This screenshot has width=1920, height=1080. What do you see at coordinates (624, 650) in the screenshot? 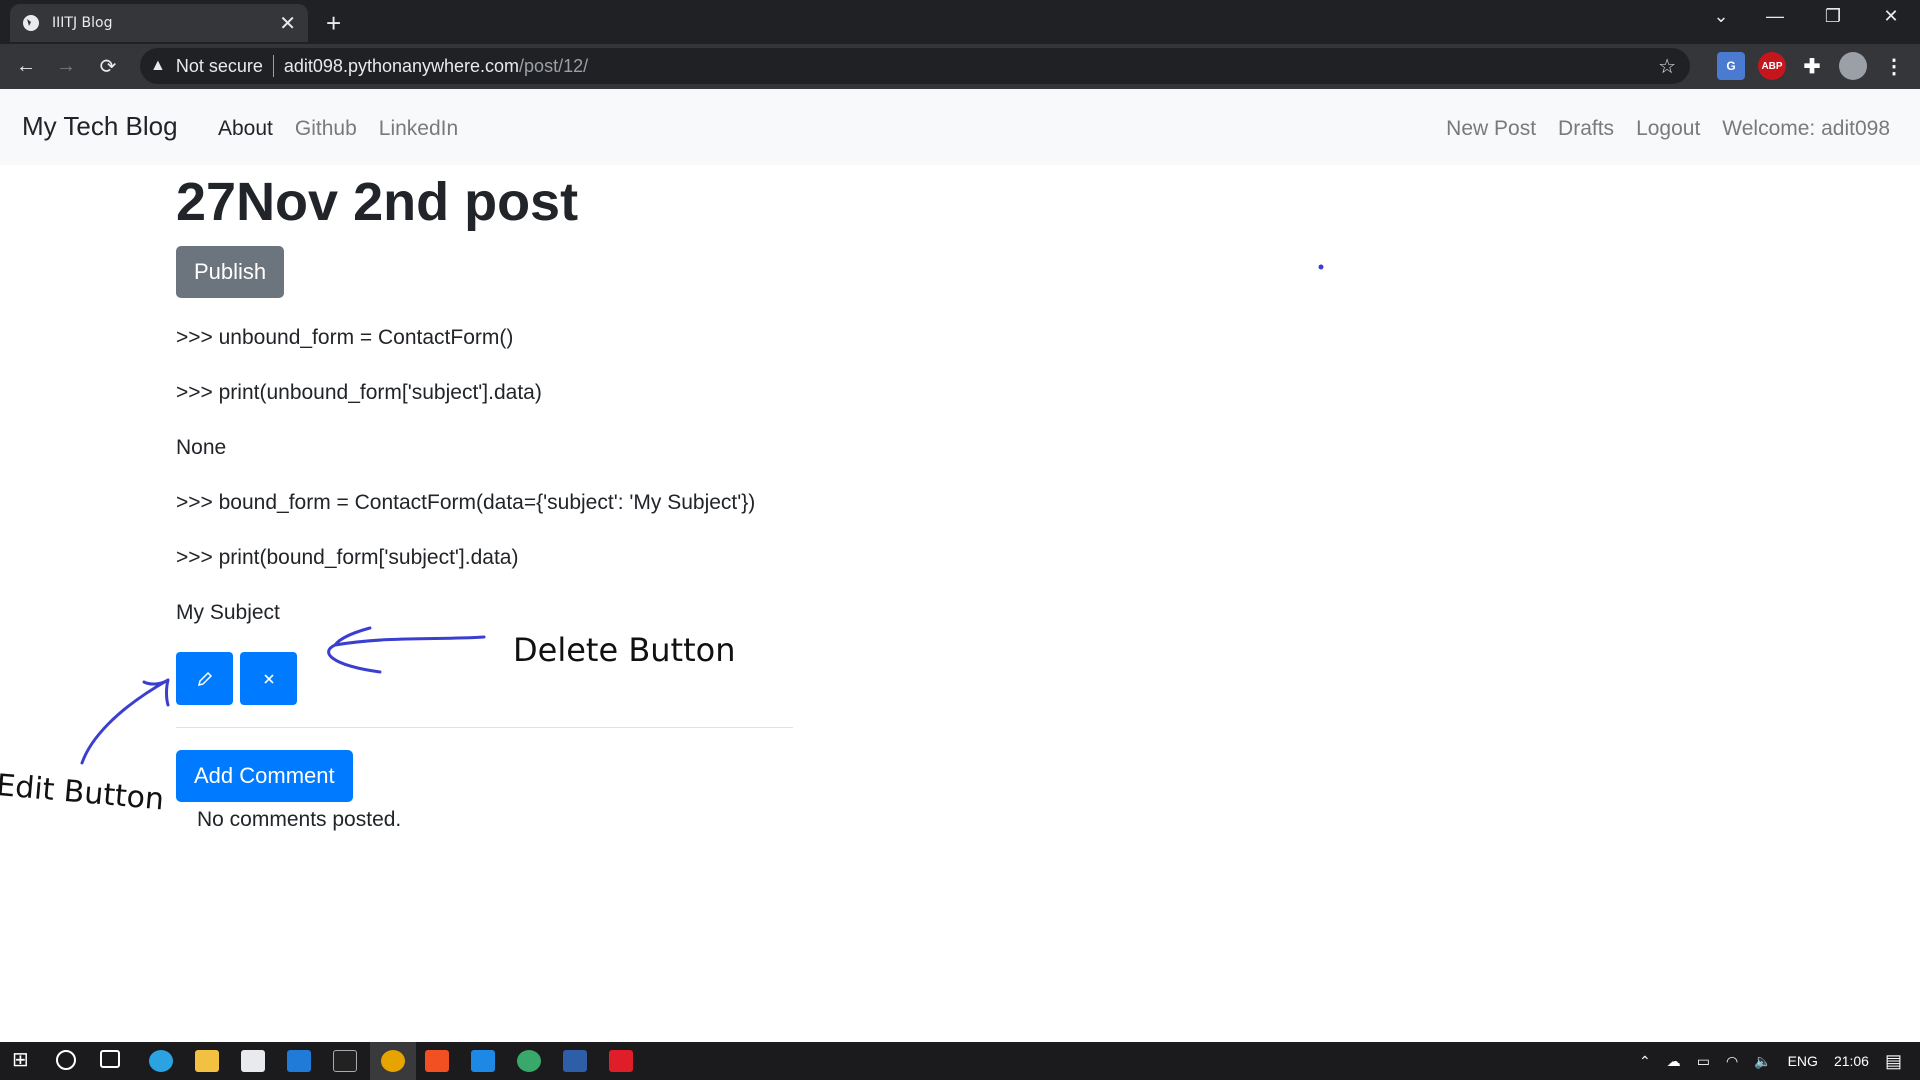
I see `delete-annotation-label: Delete Button` at bounding box center [624, 650].